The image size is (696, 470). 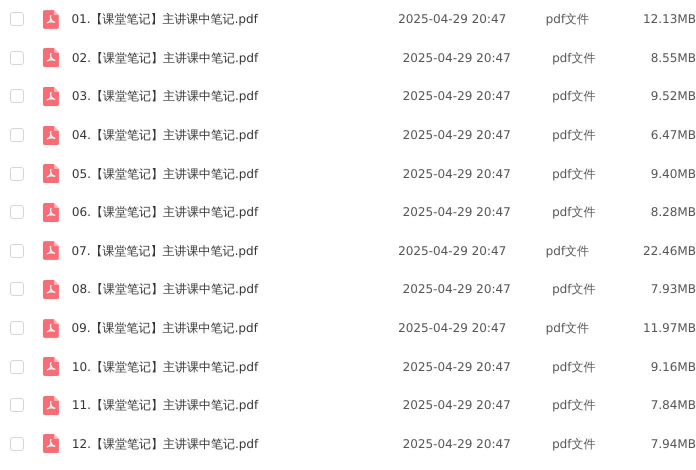 What do you see at coordinates (166, 213) in the screenshot?
I see `file-name: 06.【课堂笔记】主讲课中笔记.pdf` at bounding box center [166, 213].